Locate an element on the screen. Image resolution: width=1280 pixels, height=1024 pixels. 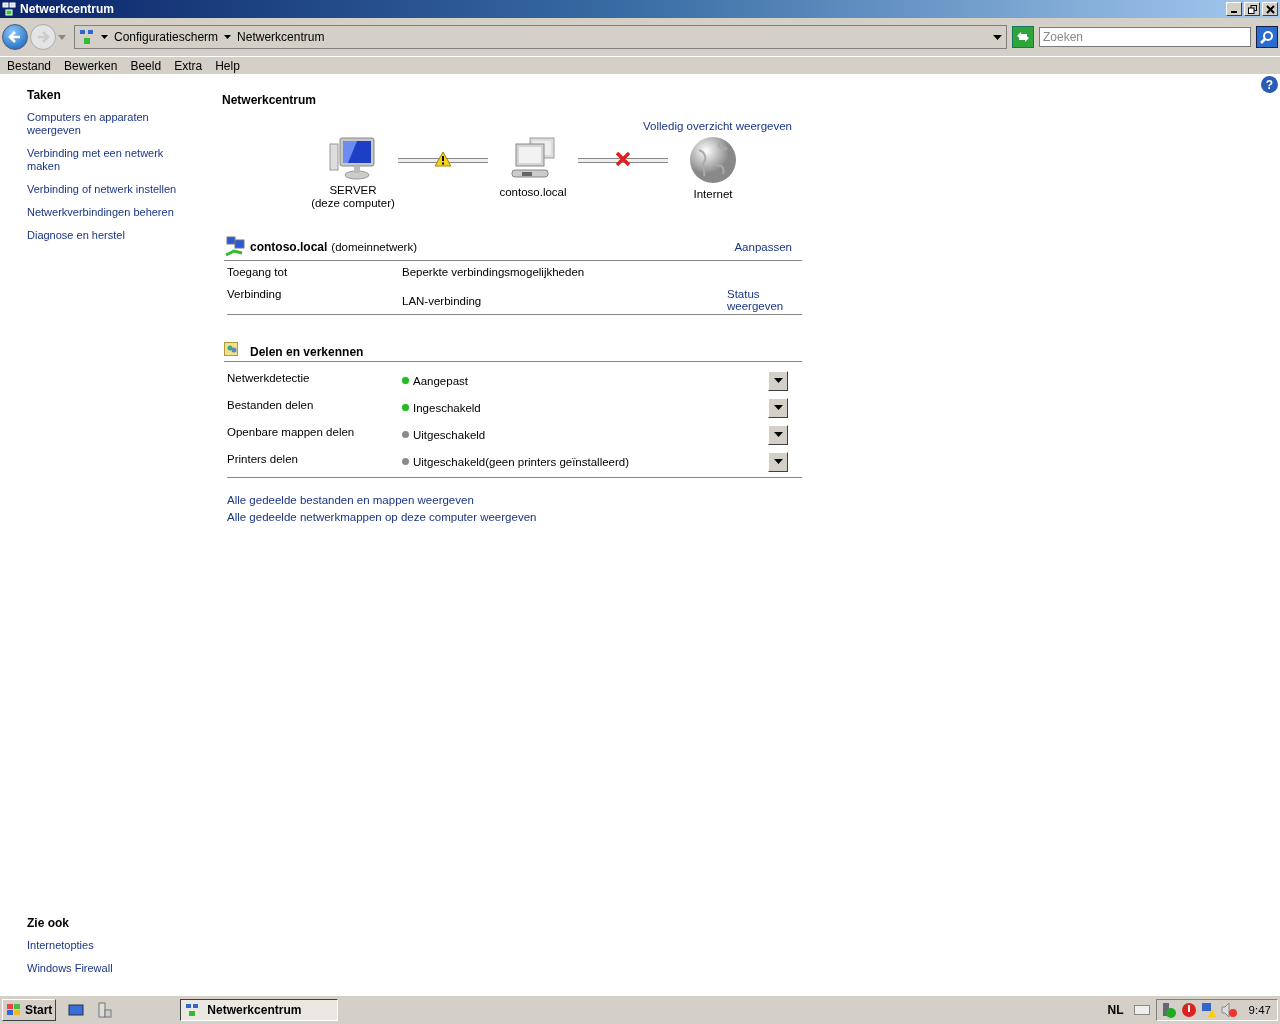
menu-item: Beeld is located at coordinates (147, 65).